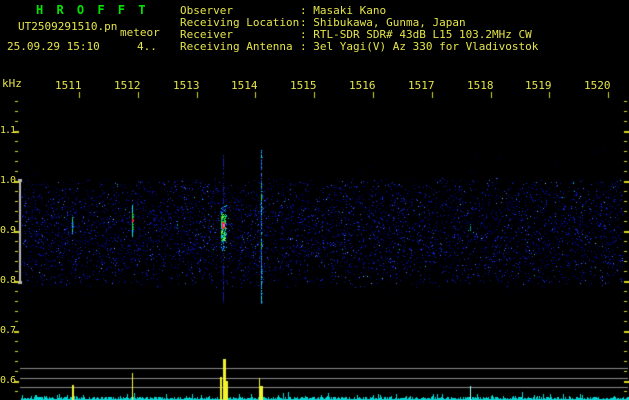  Describe the element at coordinates (421, 85) in the screenshot. I see `time-axis-label: 1517` at that location.